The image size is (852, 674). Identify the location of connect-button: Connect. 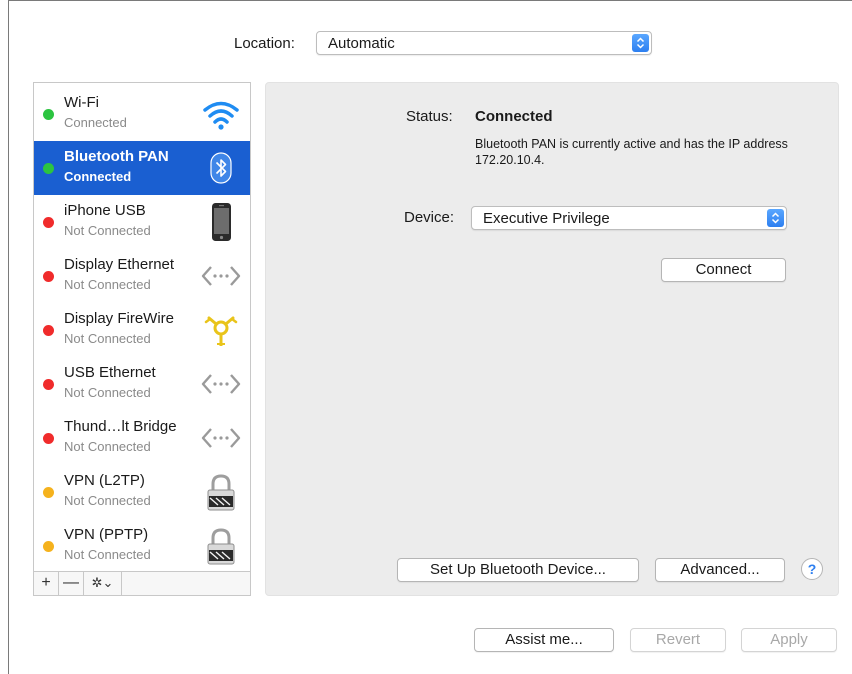
(723, 270).